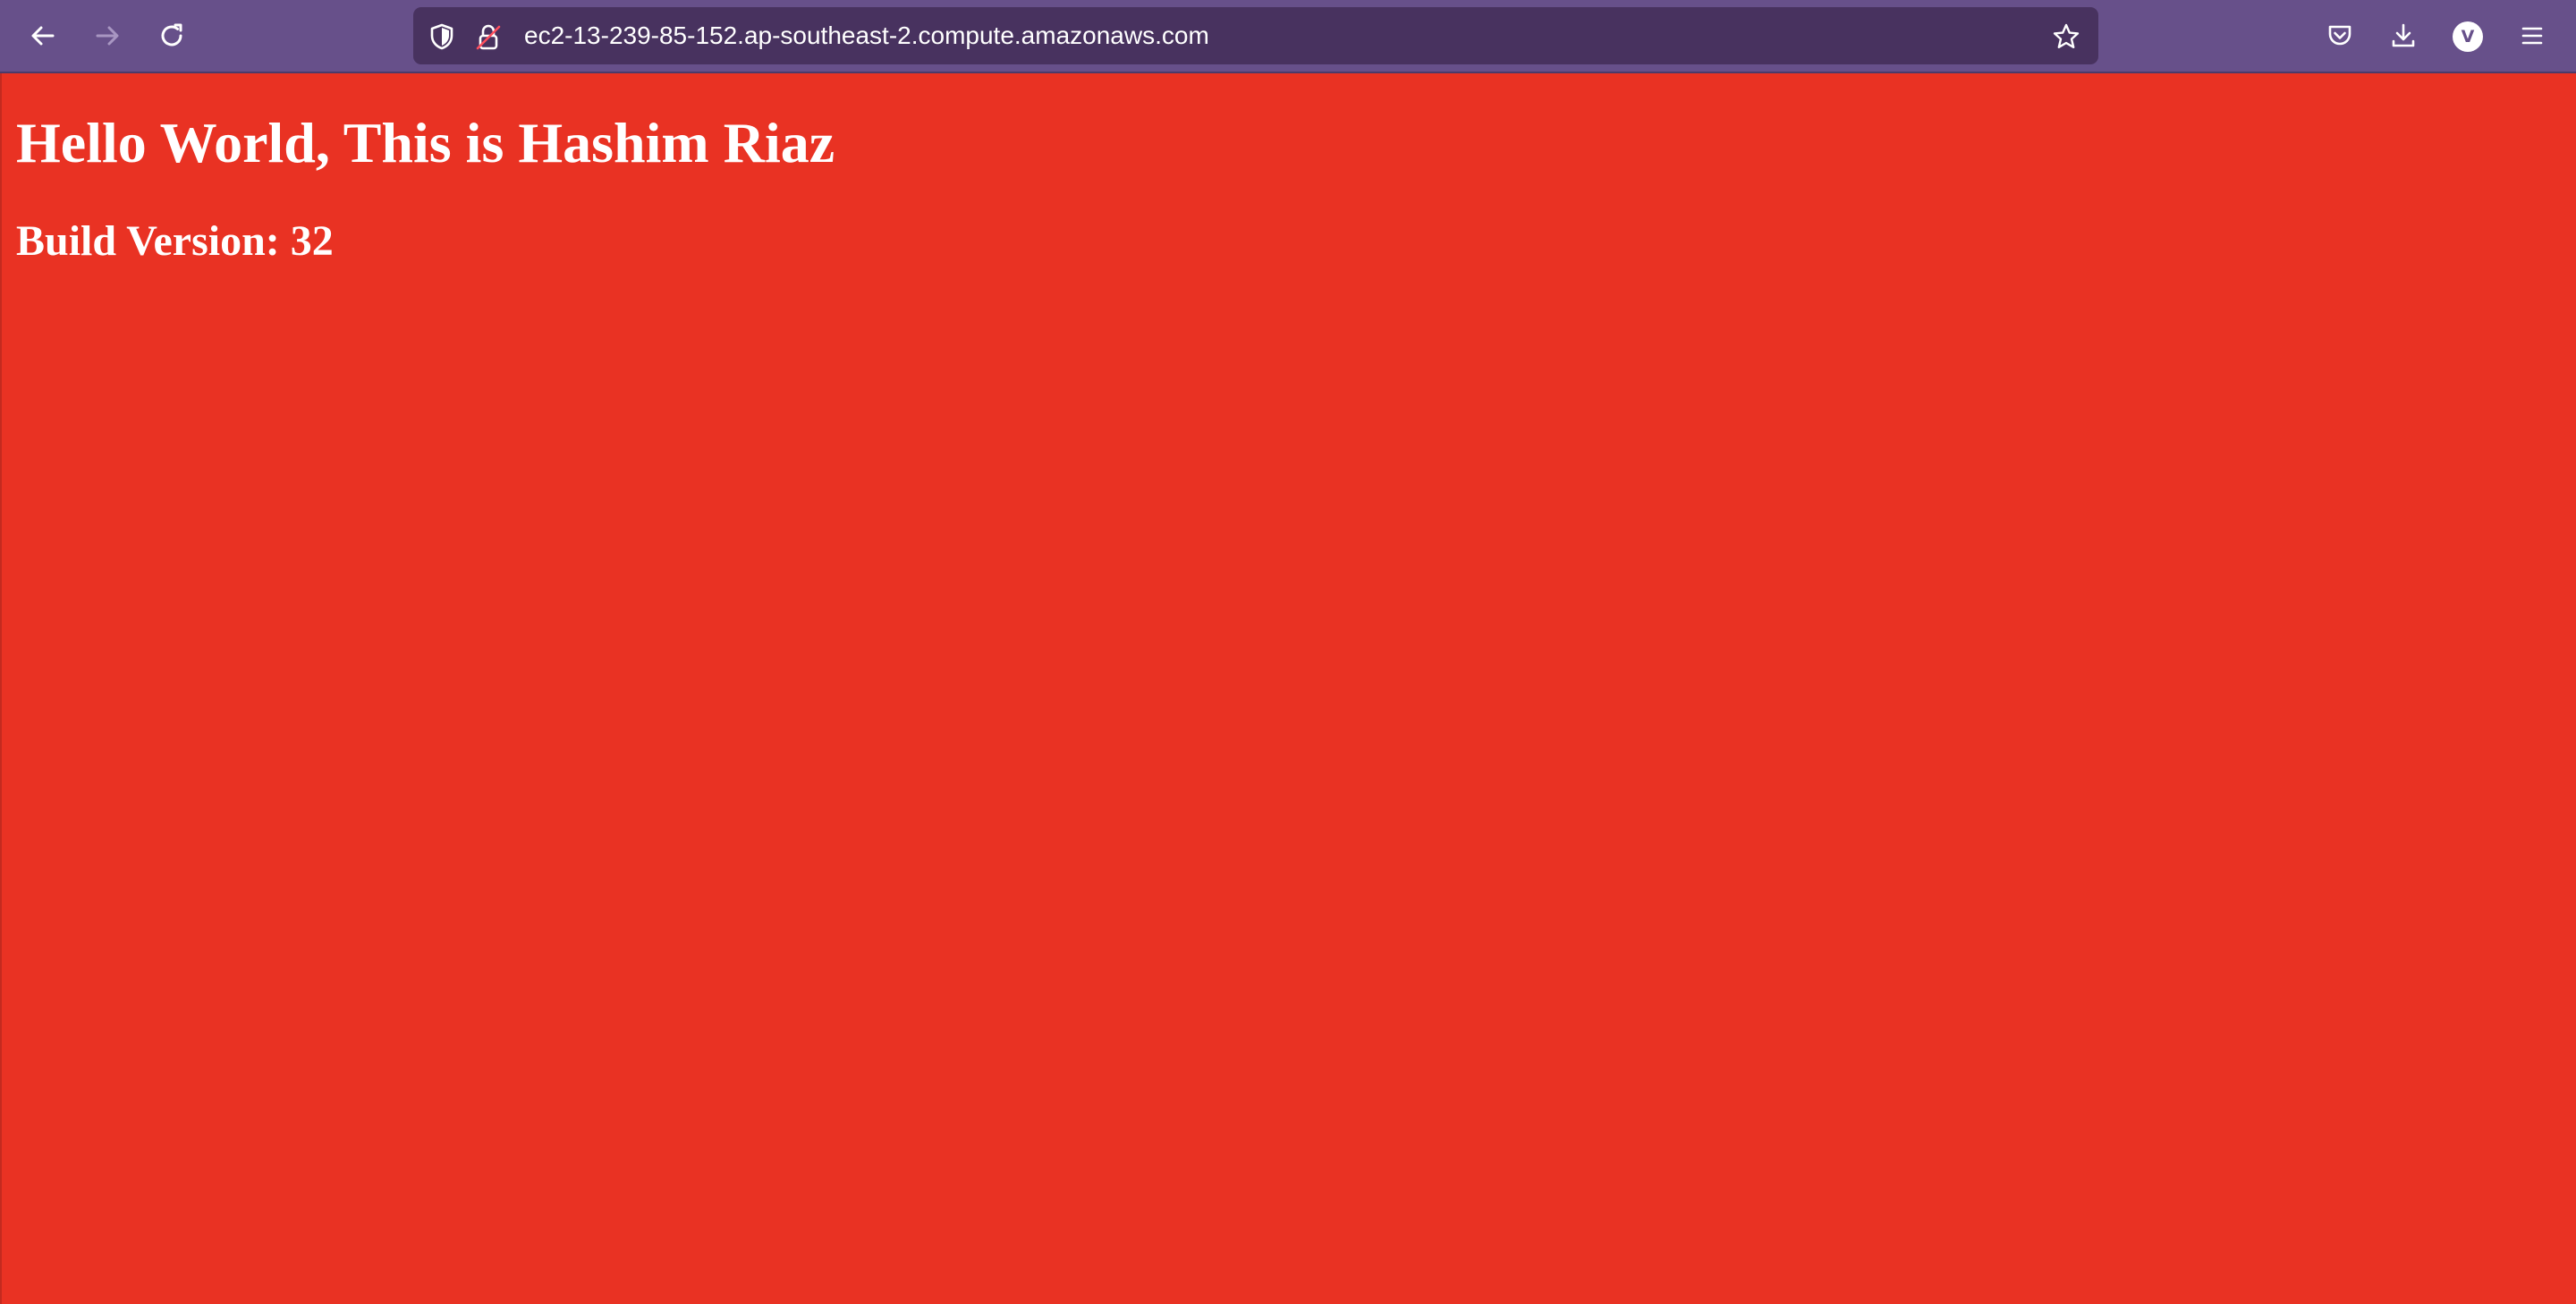 This screenshot has width=2576, height=1304. I want to click on pocket-icon, so click(2339, 35).